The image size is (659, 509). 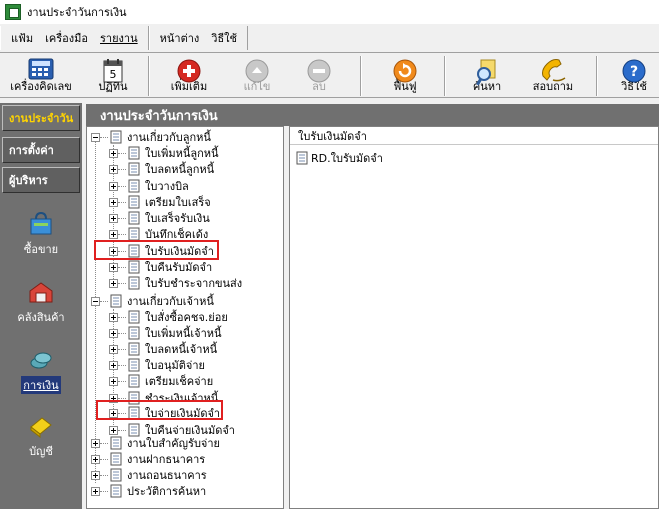 What do you see at coordinates (149, 475) in the screenshot?
I see `tree-node: งานถอนธนาคาร` at bounding box center [149, 475].